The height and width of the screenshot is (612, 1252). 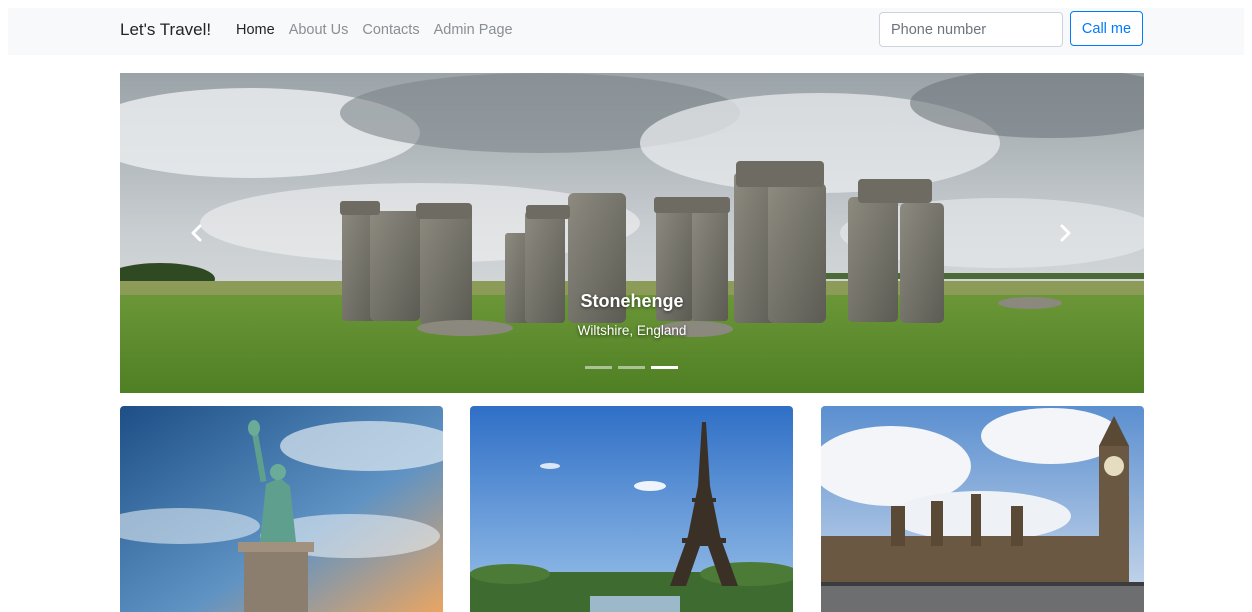 What do you see at coordinates (632, 301) in the screenshot?
I see `carousel-caption-title: Stonehenge` at bounding box center [632, 301].